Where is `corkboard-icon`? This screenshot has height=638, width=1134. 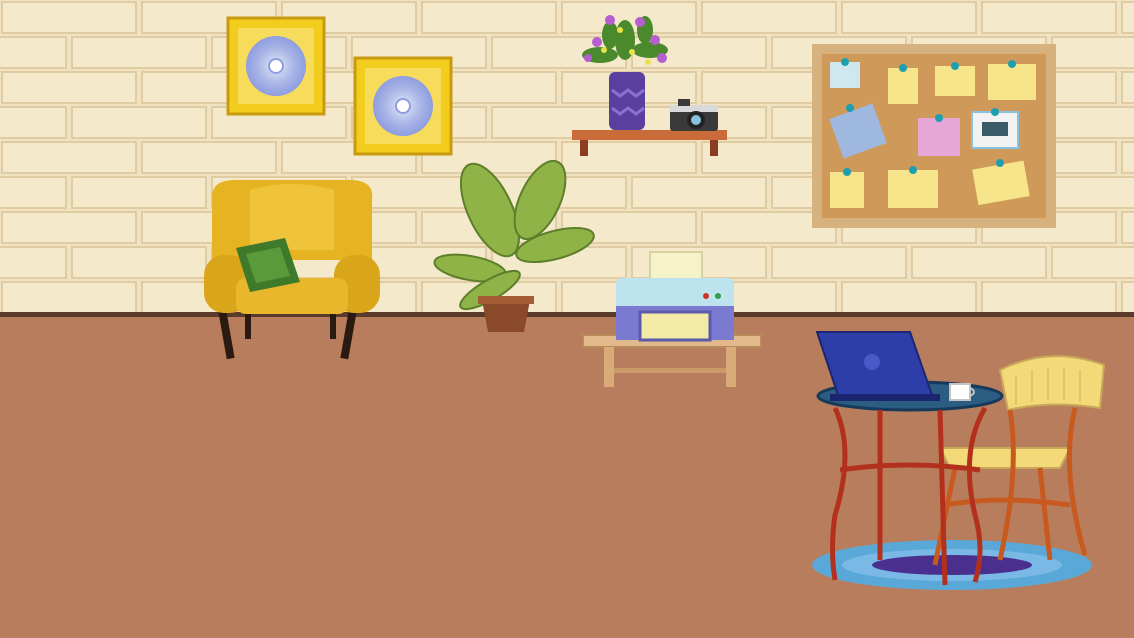
corkboard-icon is located at coordinates (934, 136).